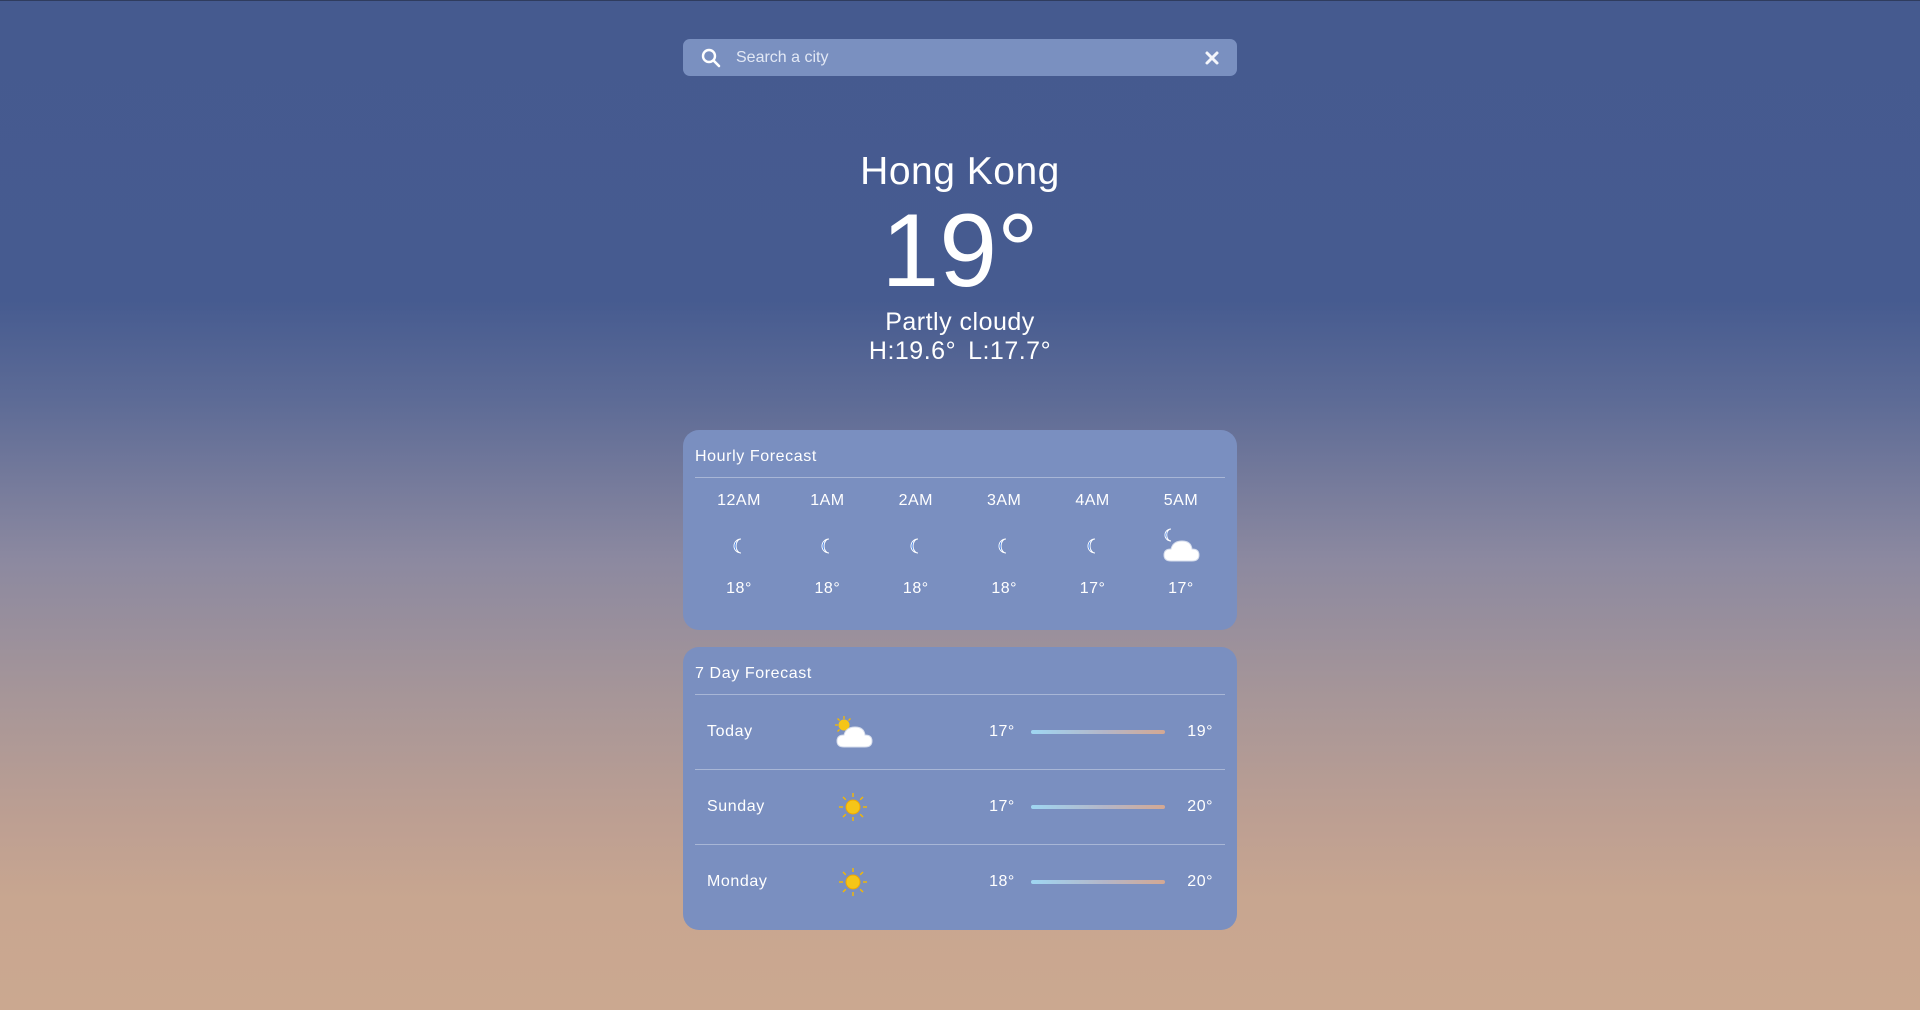 The image size is (1920, 1010). I want to click on hour-item: 2AM 18°, so click(916, 538).